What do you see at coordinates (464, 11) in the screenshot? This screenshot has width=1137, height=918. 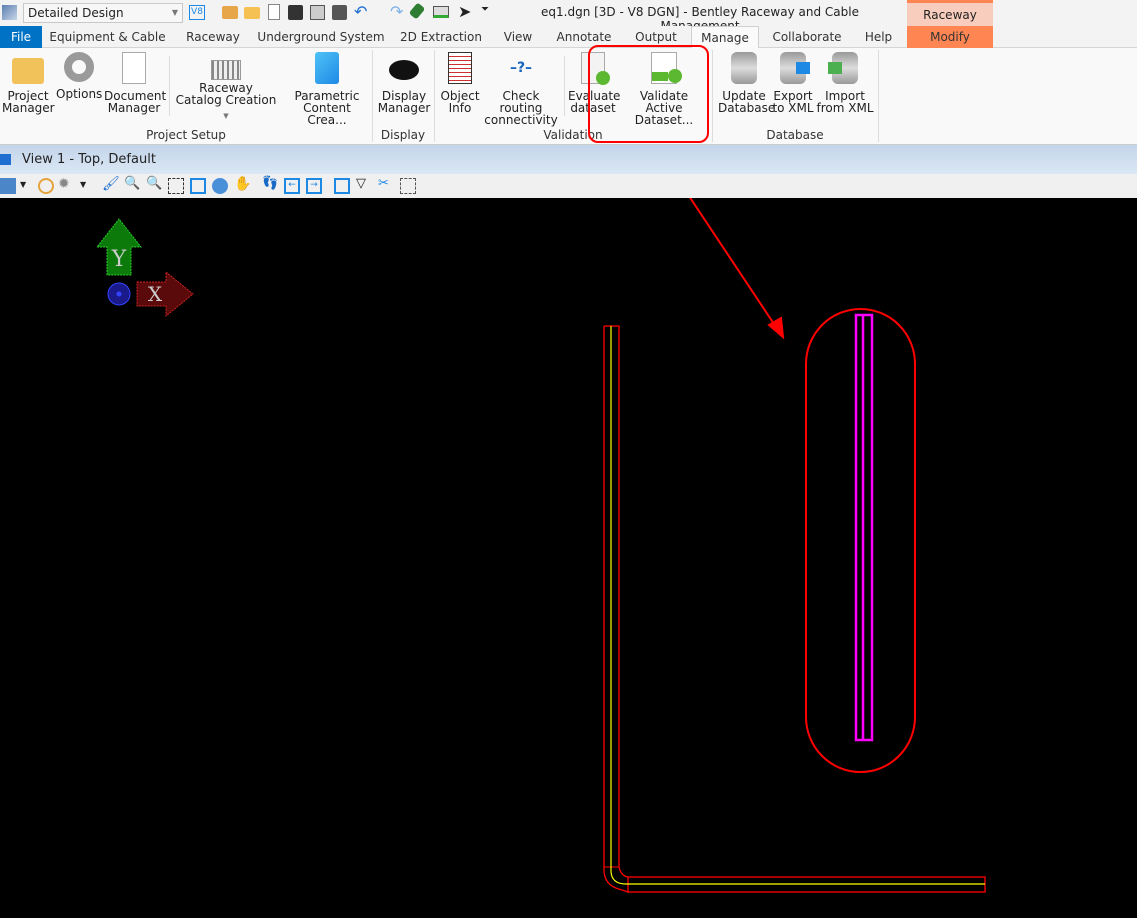 I see `select-cursor-icon: ➤` at bounding box center [464, 11].